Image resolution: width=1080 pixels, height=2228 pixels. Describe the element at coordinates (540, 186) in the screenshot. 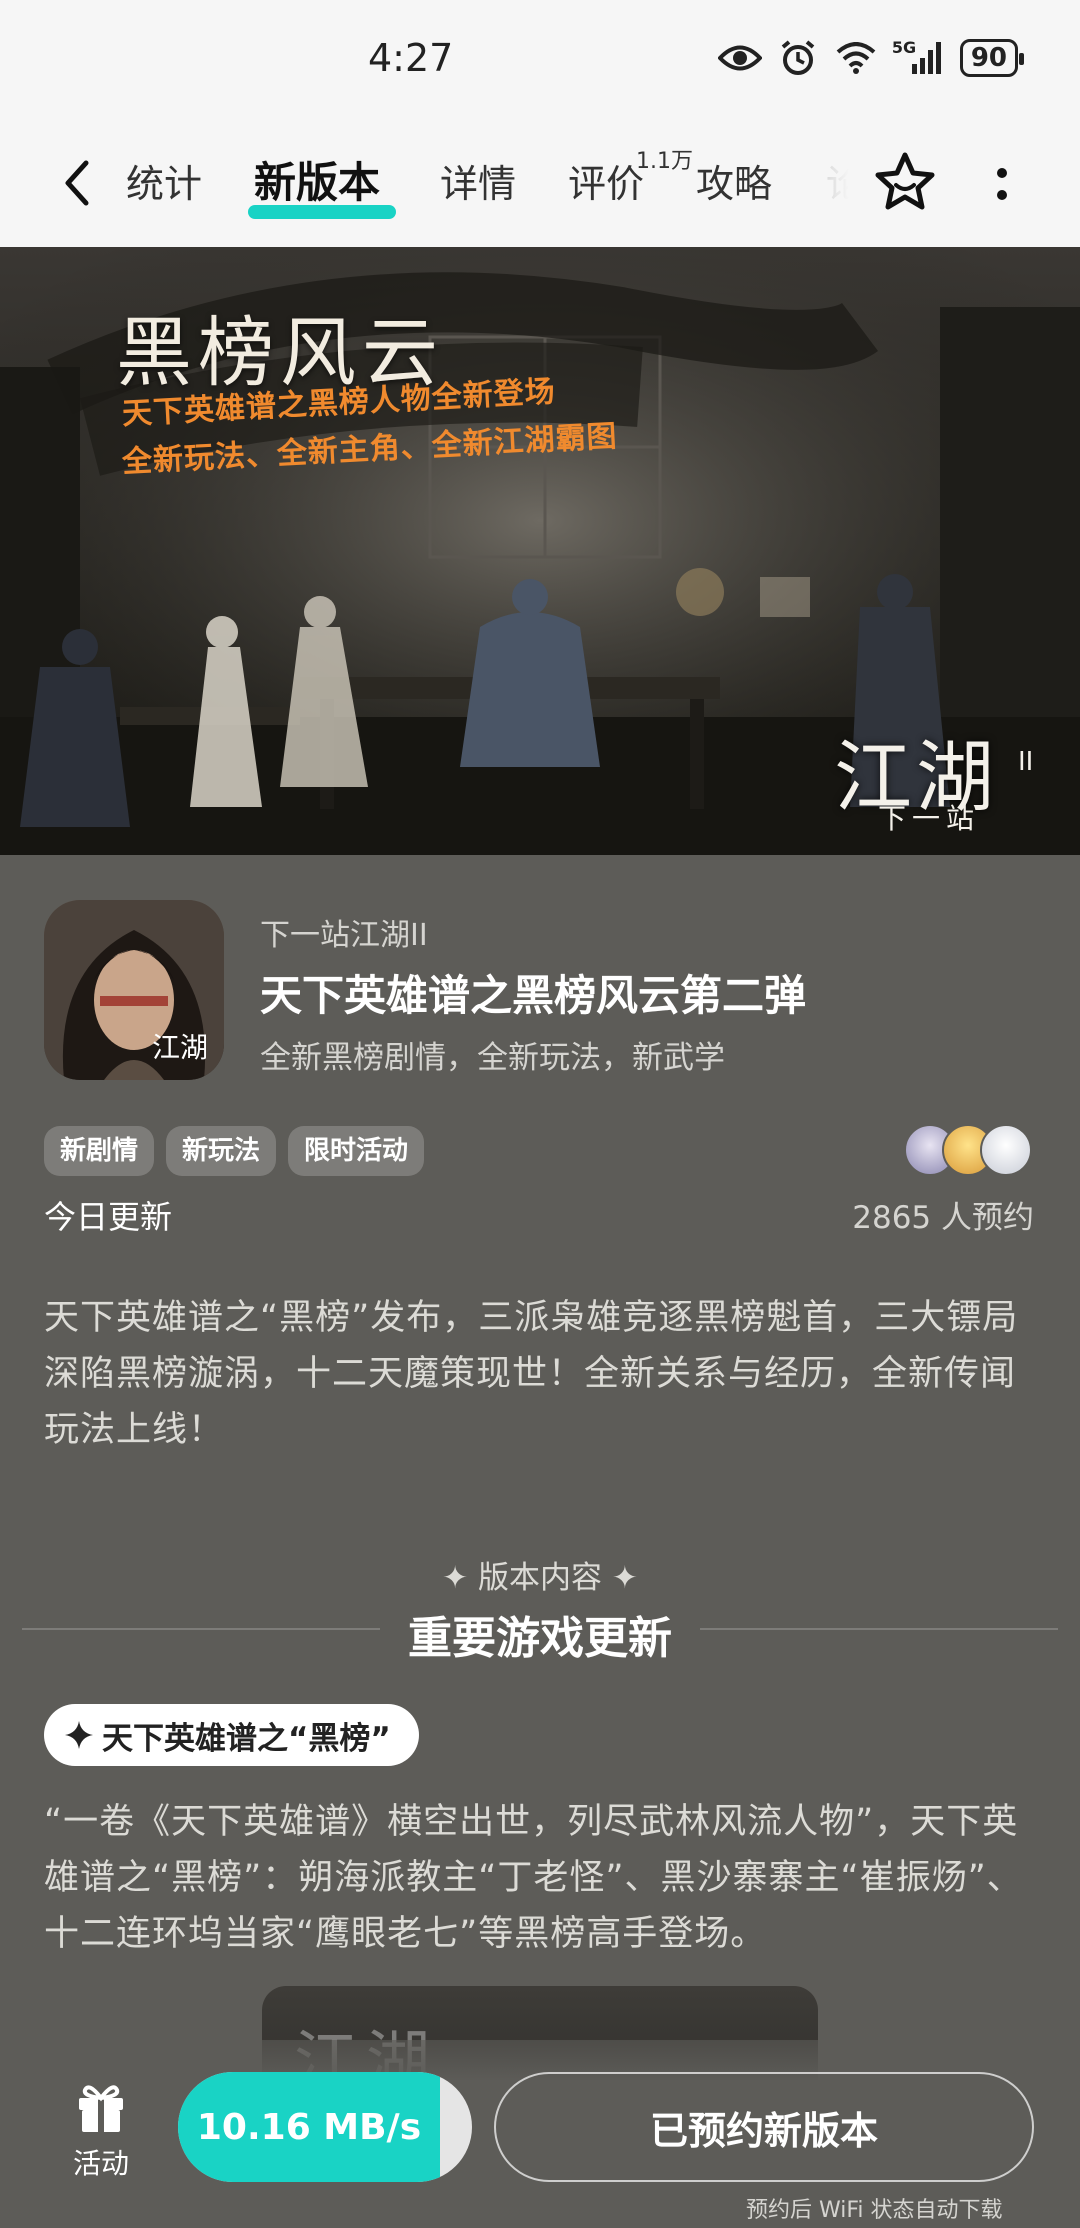

I see `nav-bar: 统计 新版本 详情 评价 1.1万 攻略 论` at that location.